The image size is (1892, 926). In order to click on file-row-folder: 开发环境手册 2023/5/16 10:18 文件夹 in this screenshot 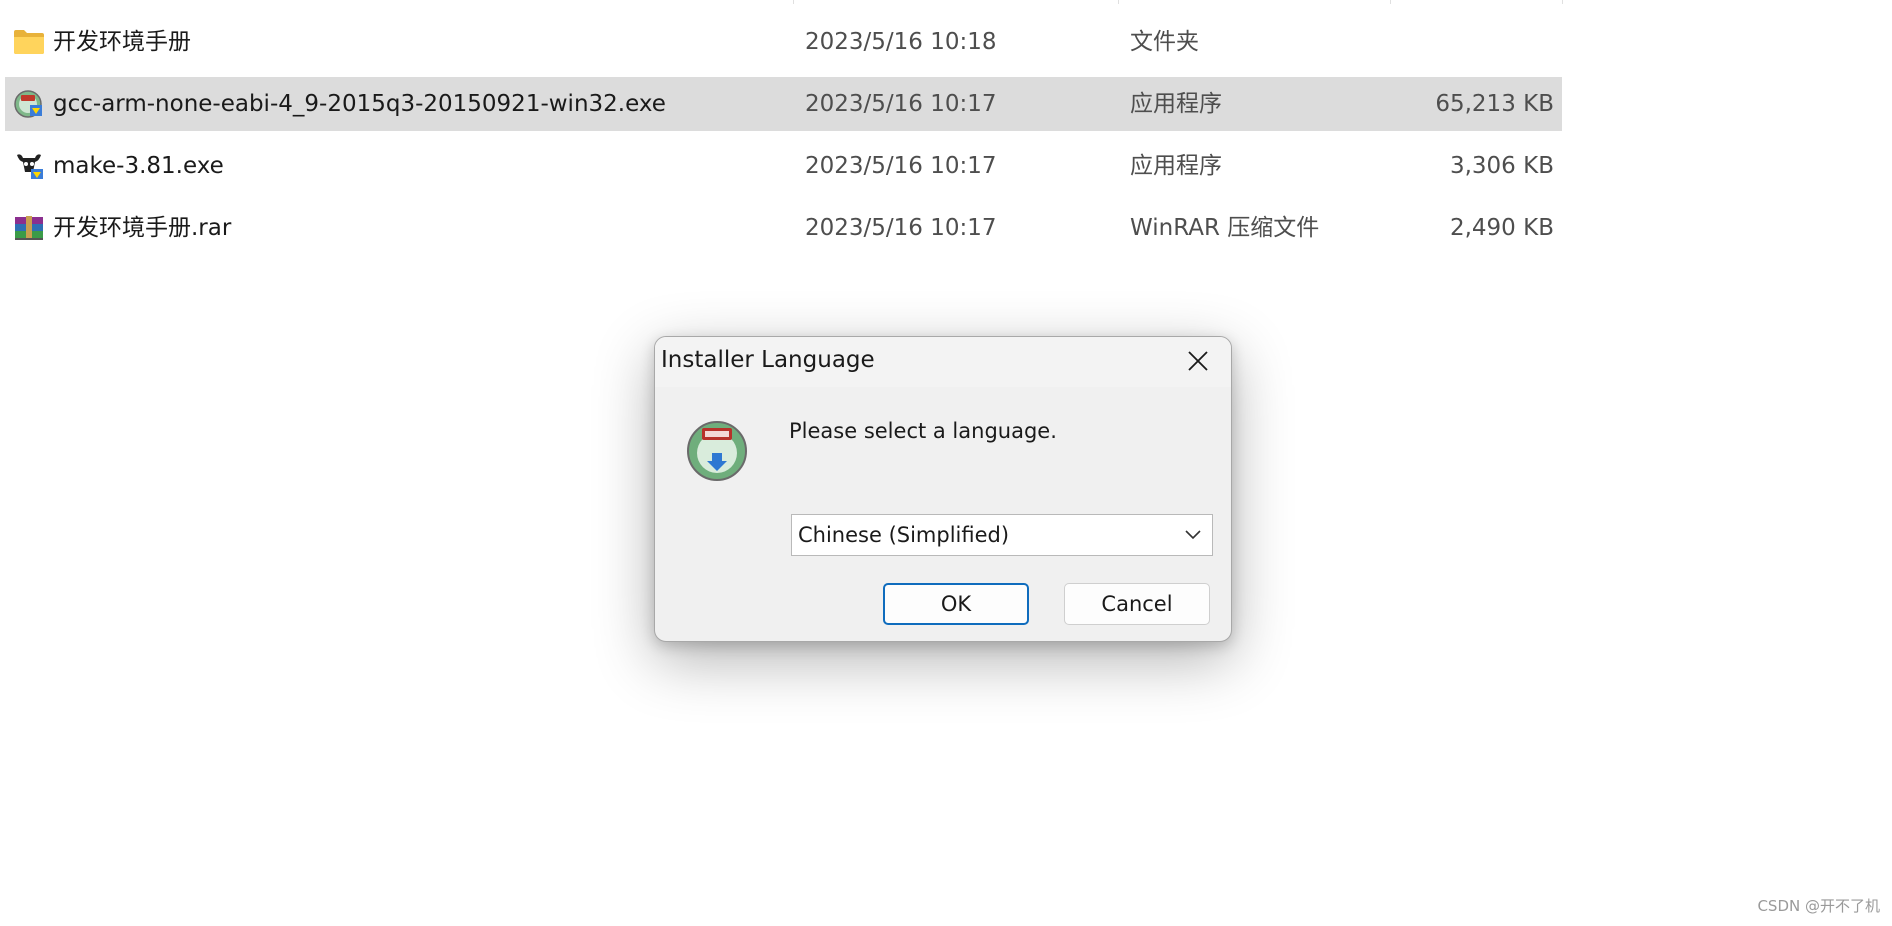, I will do `click(783, 42)`.